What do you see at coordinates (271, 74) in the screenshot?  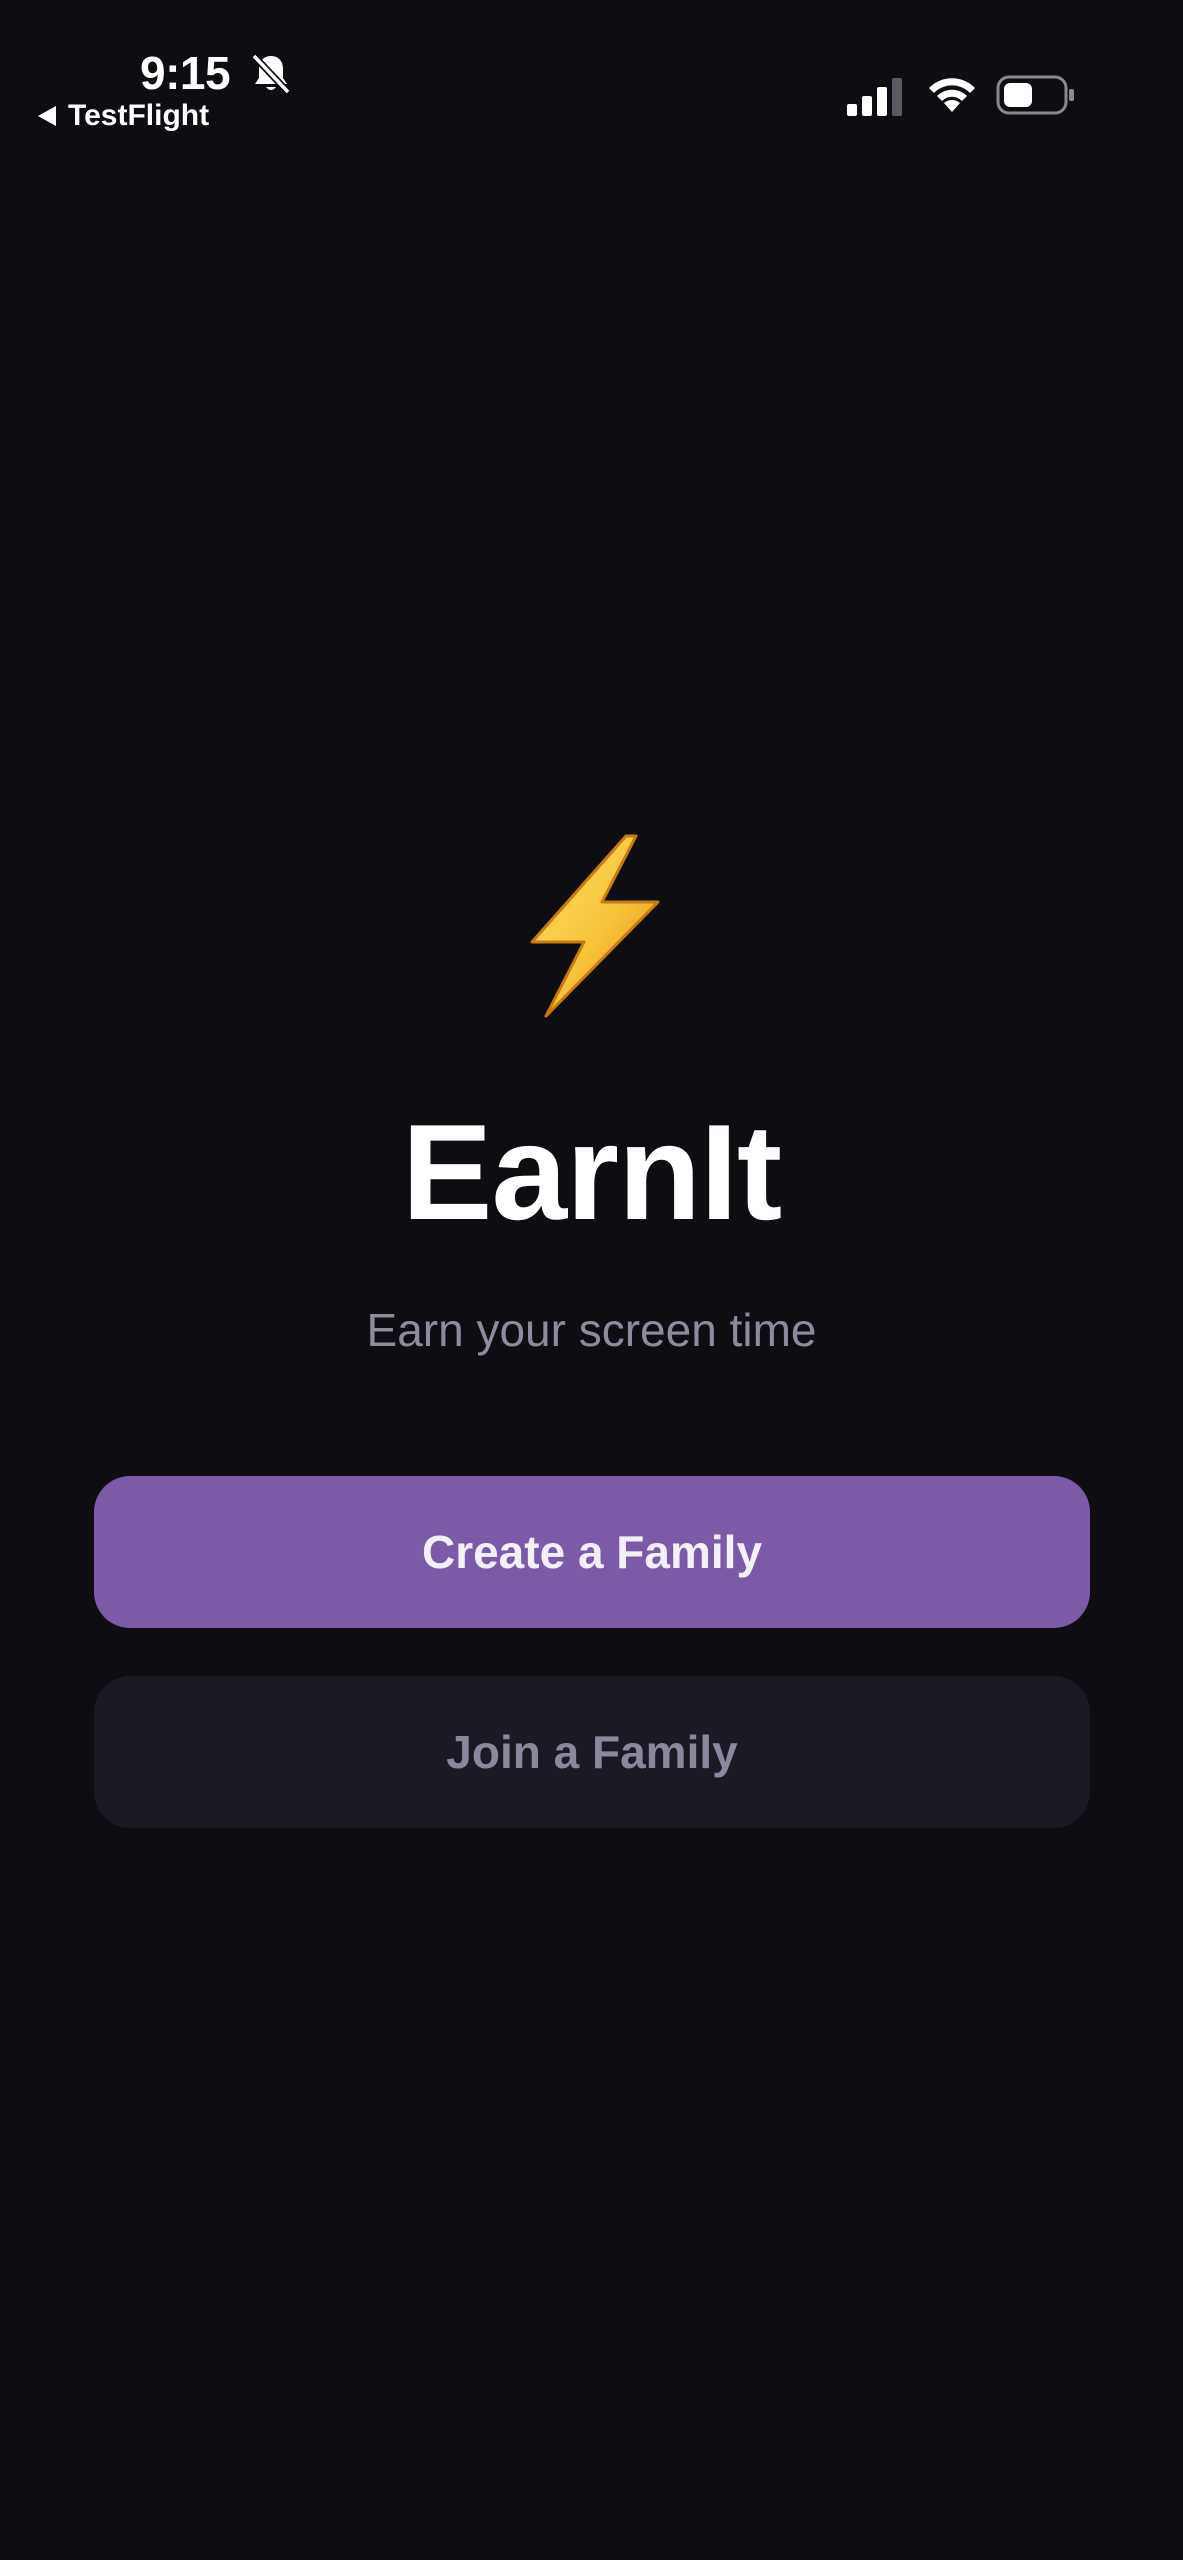 I see `bell-off-icon` at bounding box center [271, 74].